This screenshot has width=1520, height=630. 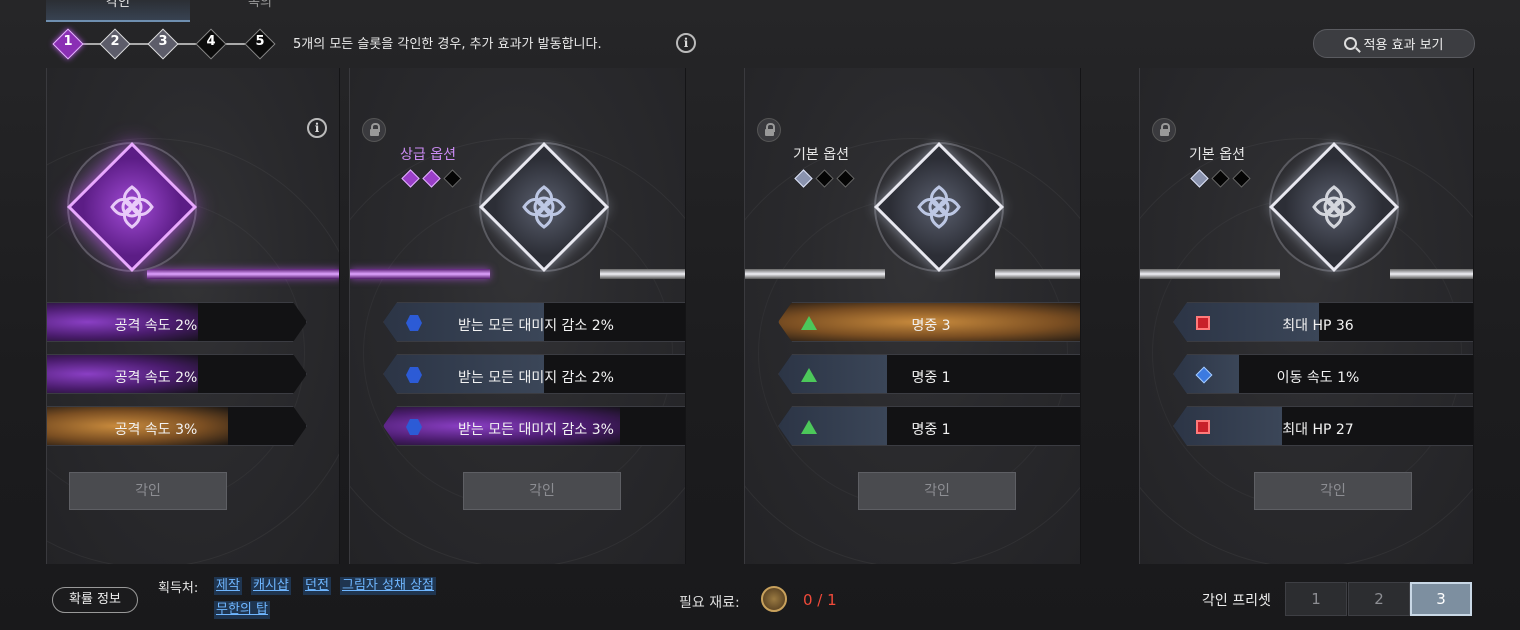 I want to click on source-link-crafting: 제작, so click(x=228, y=586).